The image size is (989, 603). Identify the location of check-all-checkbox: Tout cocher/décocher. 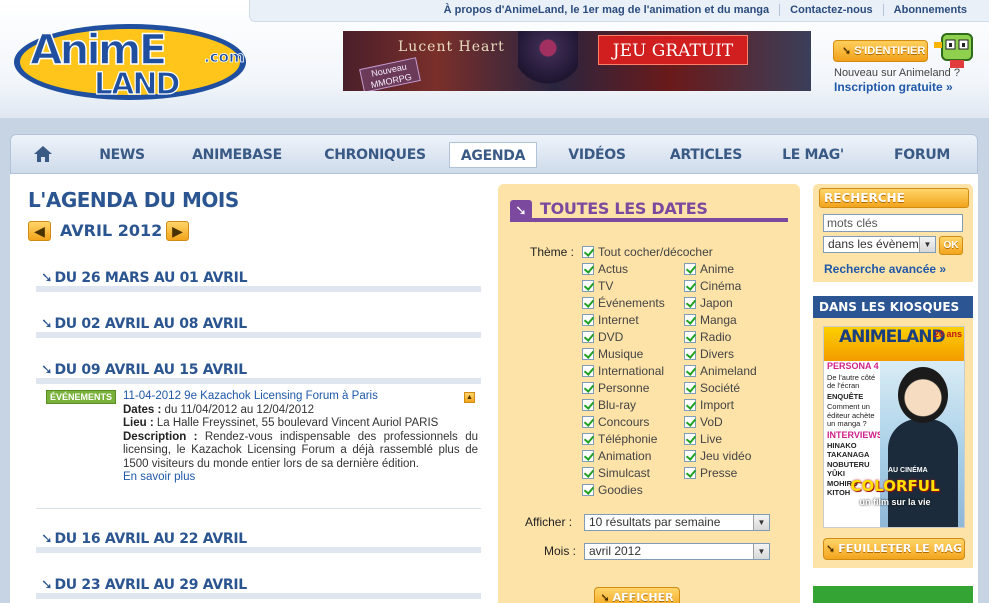
(647, 252).